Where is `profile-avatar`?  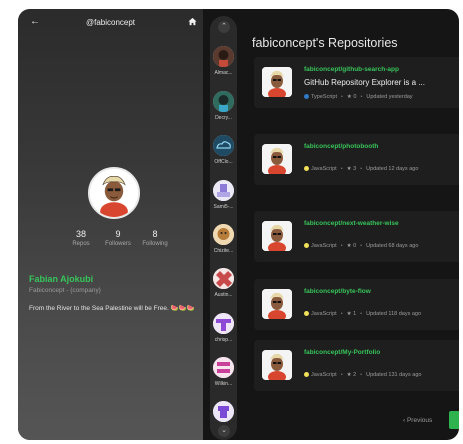 profile-avatar is located at coordinates (114, 193).